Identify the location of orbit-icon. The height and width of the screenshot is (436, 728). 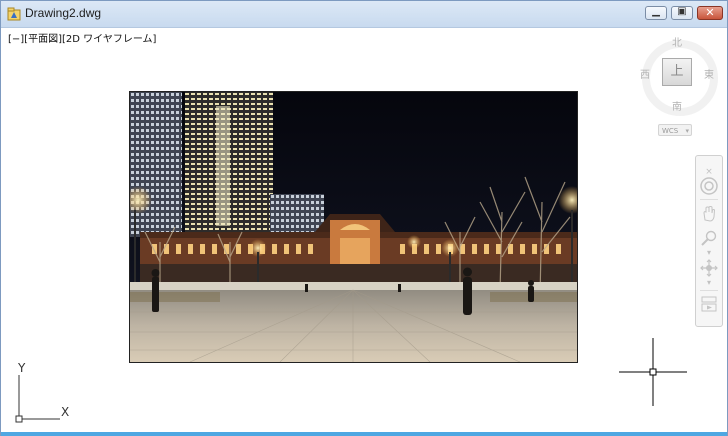
(709, 268).